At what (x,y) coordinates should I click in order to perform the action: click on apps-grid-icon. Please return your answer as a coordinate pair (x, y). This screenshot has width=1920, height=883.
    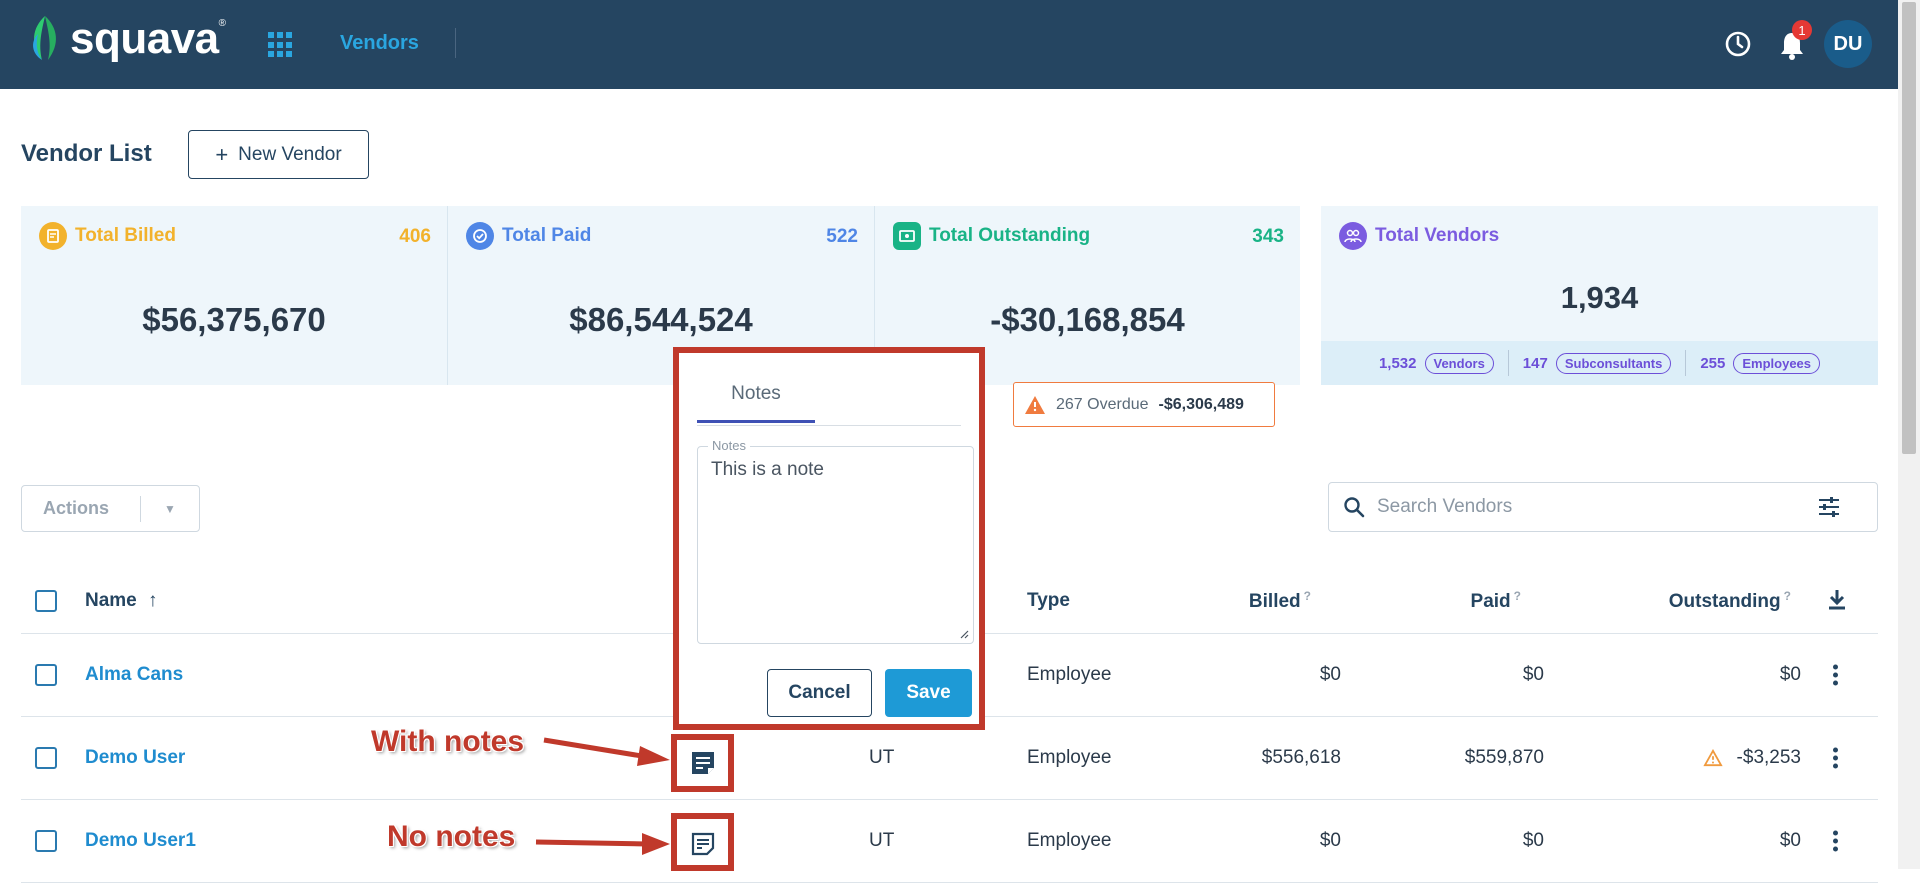
    Looking at the image, I should click on (281, 45).